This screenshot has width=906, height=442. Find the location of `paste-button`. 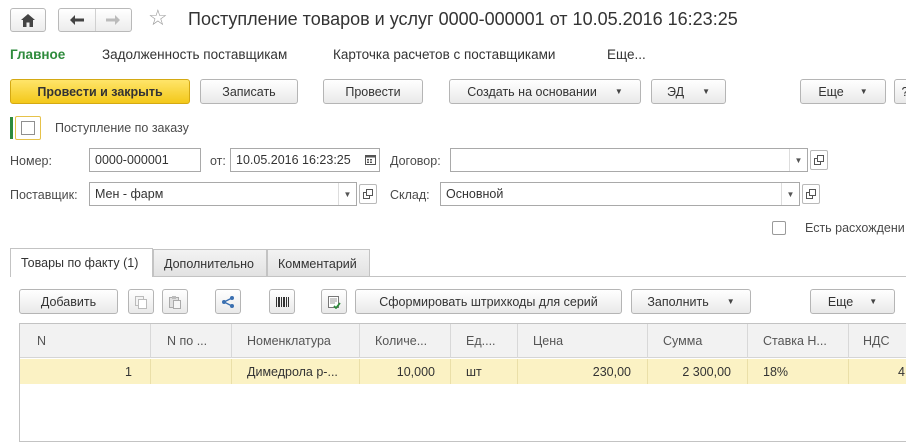

paste-button is located at coordinates (175, 301).